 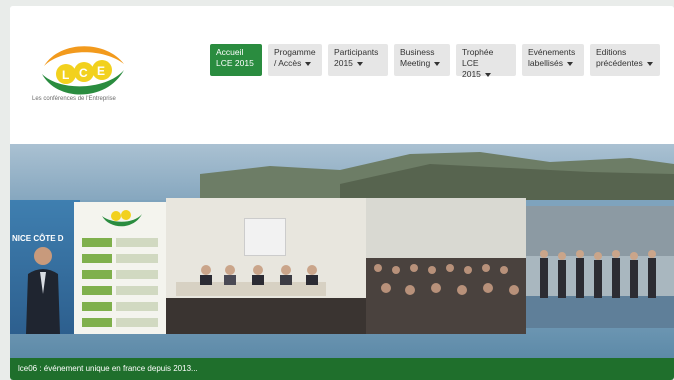 I want to click on logo-letter-c: C, so click(x=83, y=73).